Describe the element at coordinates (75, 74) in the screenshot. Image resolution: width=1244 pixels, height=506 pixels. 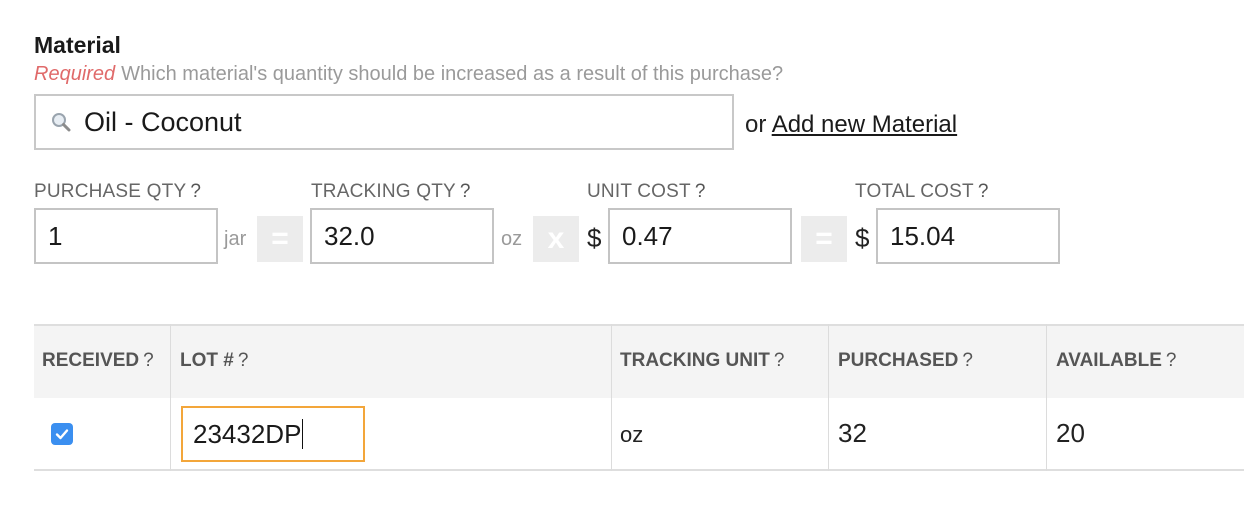
I see `required-label: Required` at that location.